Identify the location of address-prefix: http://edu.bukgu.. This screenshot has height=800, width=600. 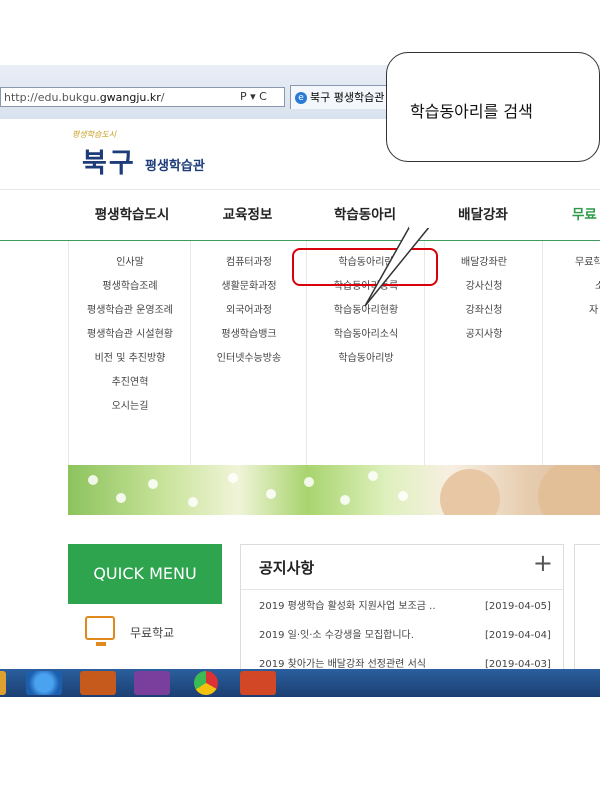
(52, 97).